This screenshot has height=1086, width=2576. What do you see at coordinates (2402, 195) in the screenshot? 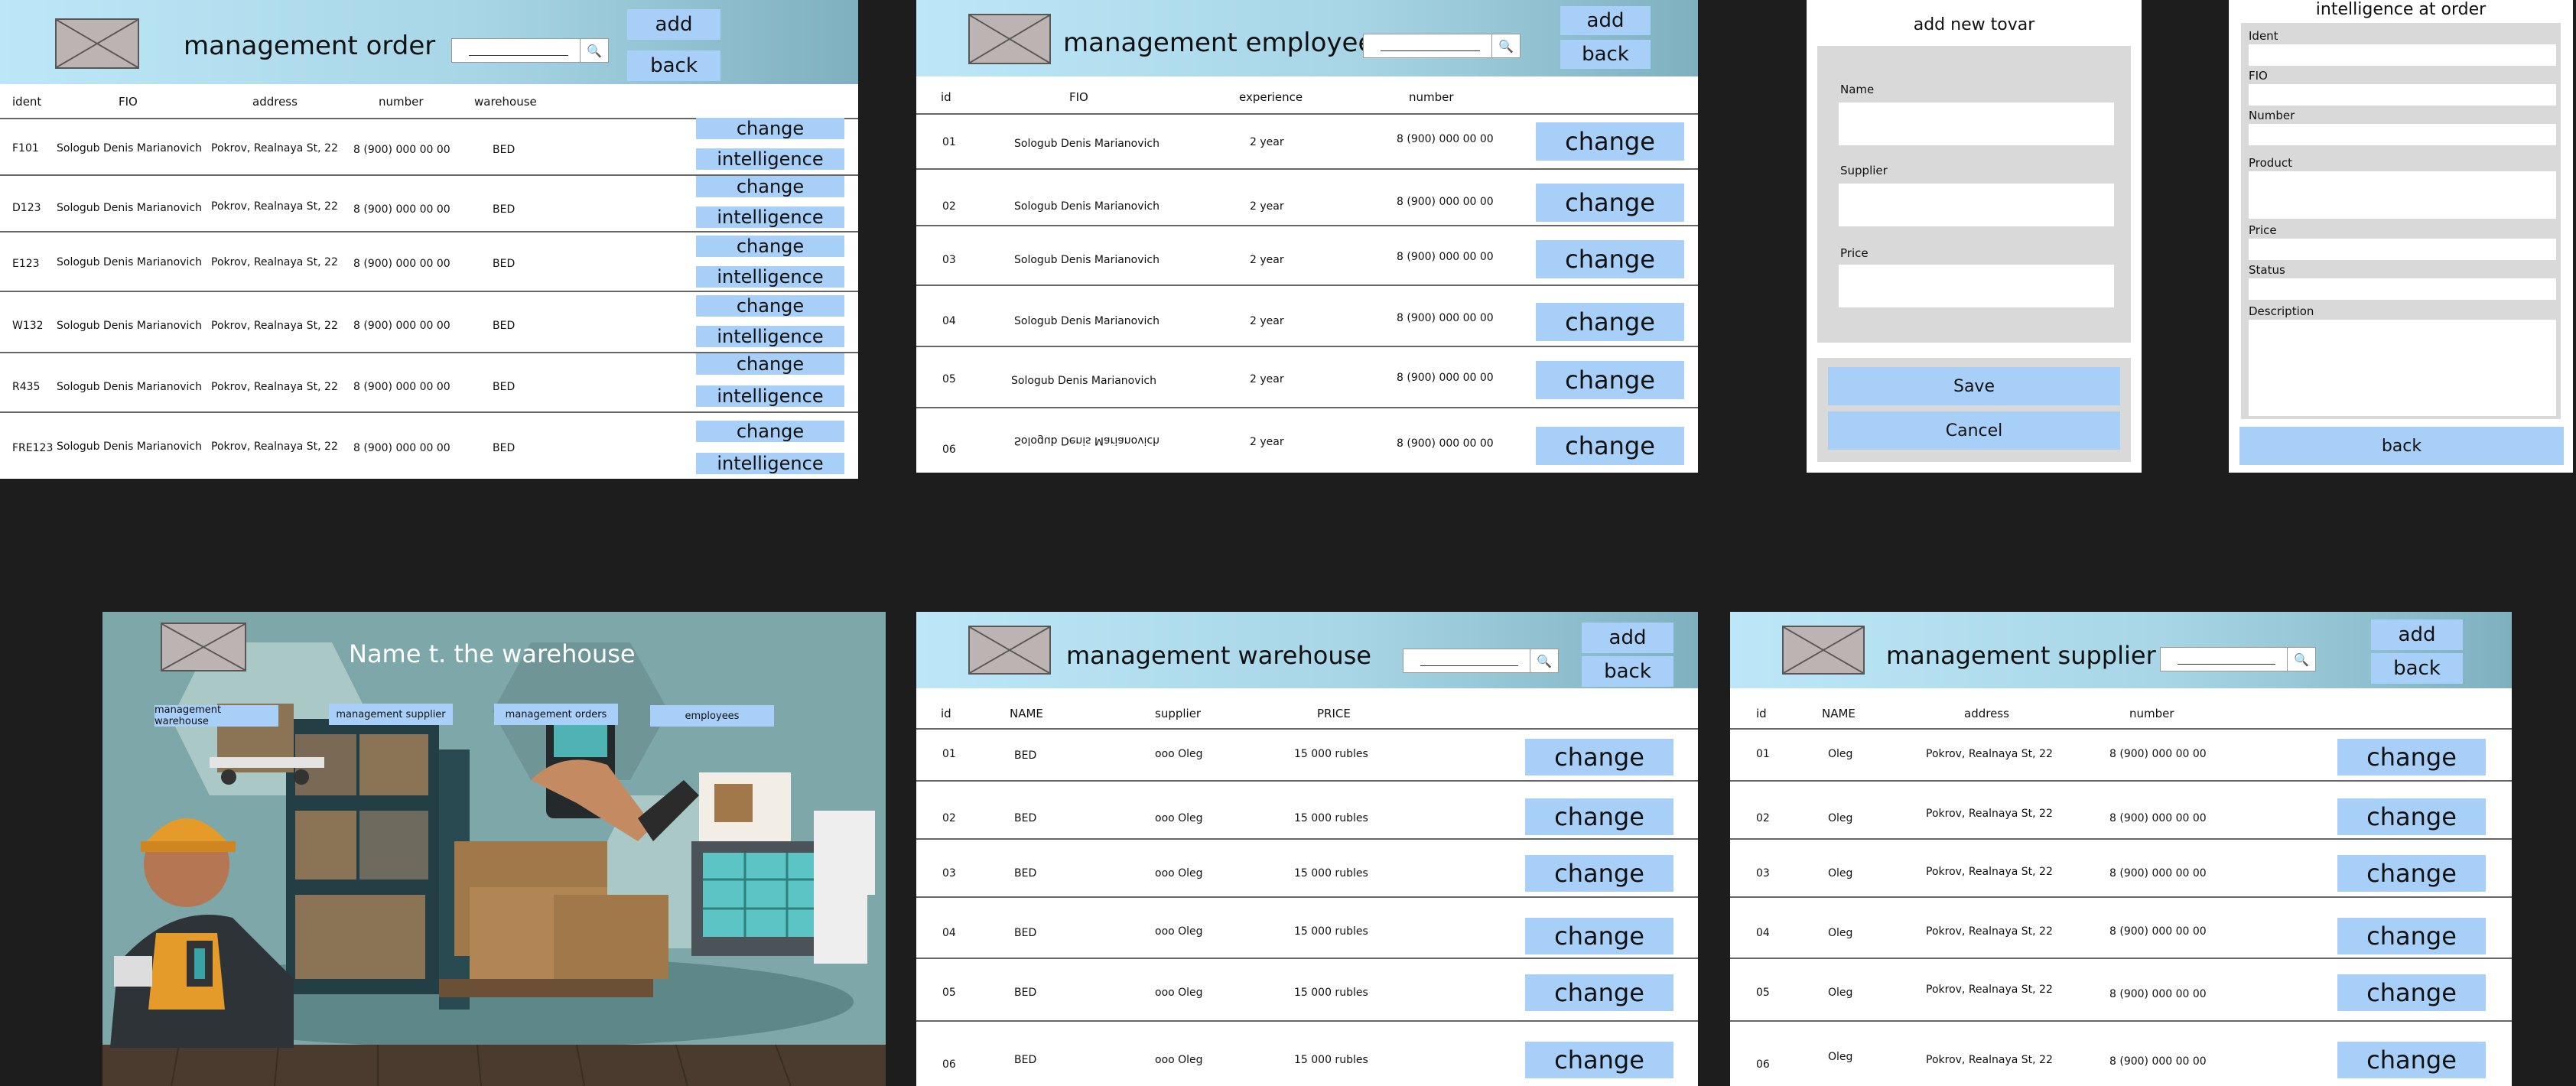
I see `product-field` at bounding box center [2402, 195].